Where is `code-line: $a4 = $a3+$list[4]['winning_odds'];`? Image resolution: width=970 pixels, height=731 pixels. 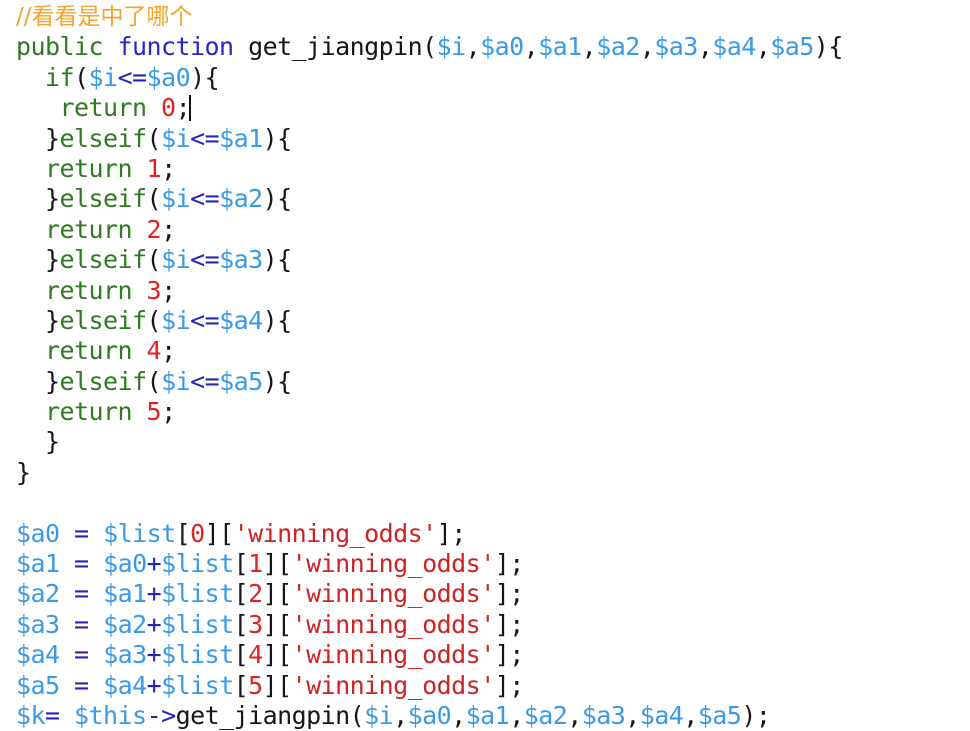
code-line: $a4 = $a3+$list[4]['winning_odds']; is located at coordinates (493, 655).